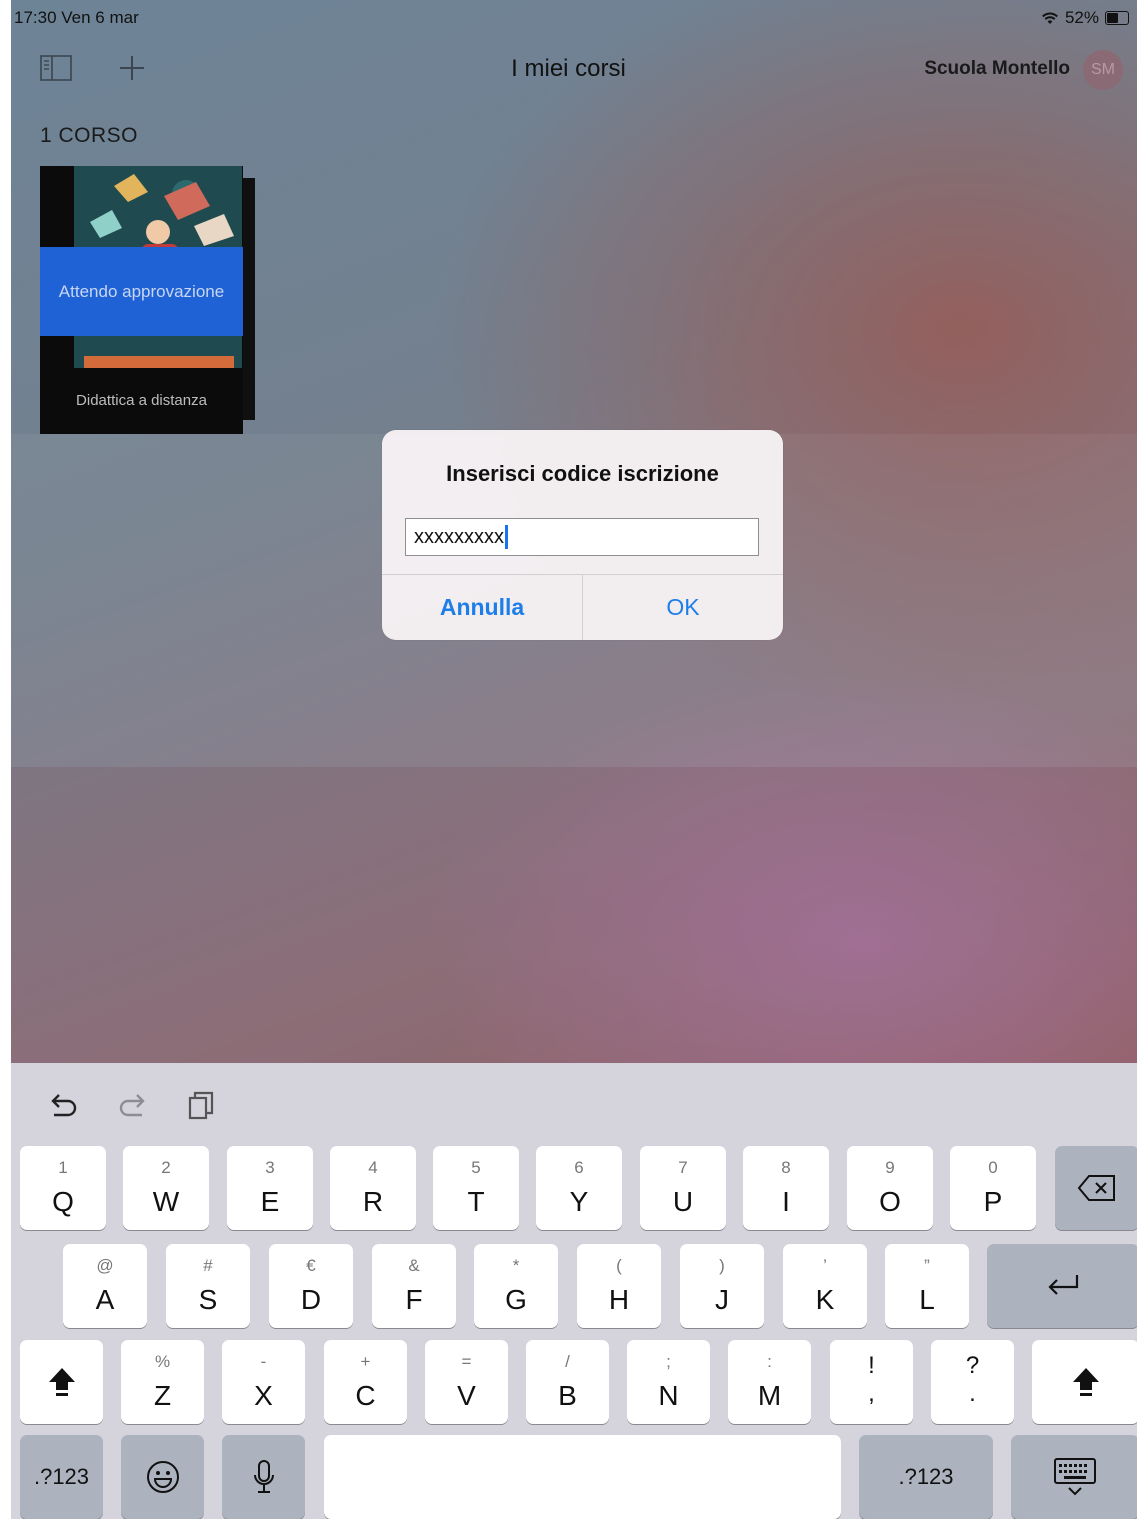 This screenshot has height=1519, width=1137. I want to click on key-r: 4R, so click(373, 1188).